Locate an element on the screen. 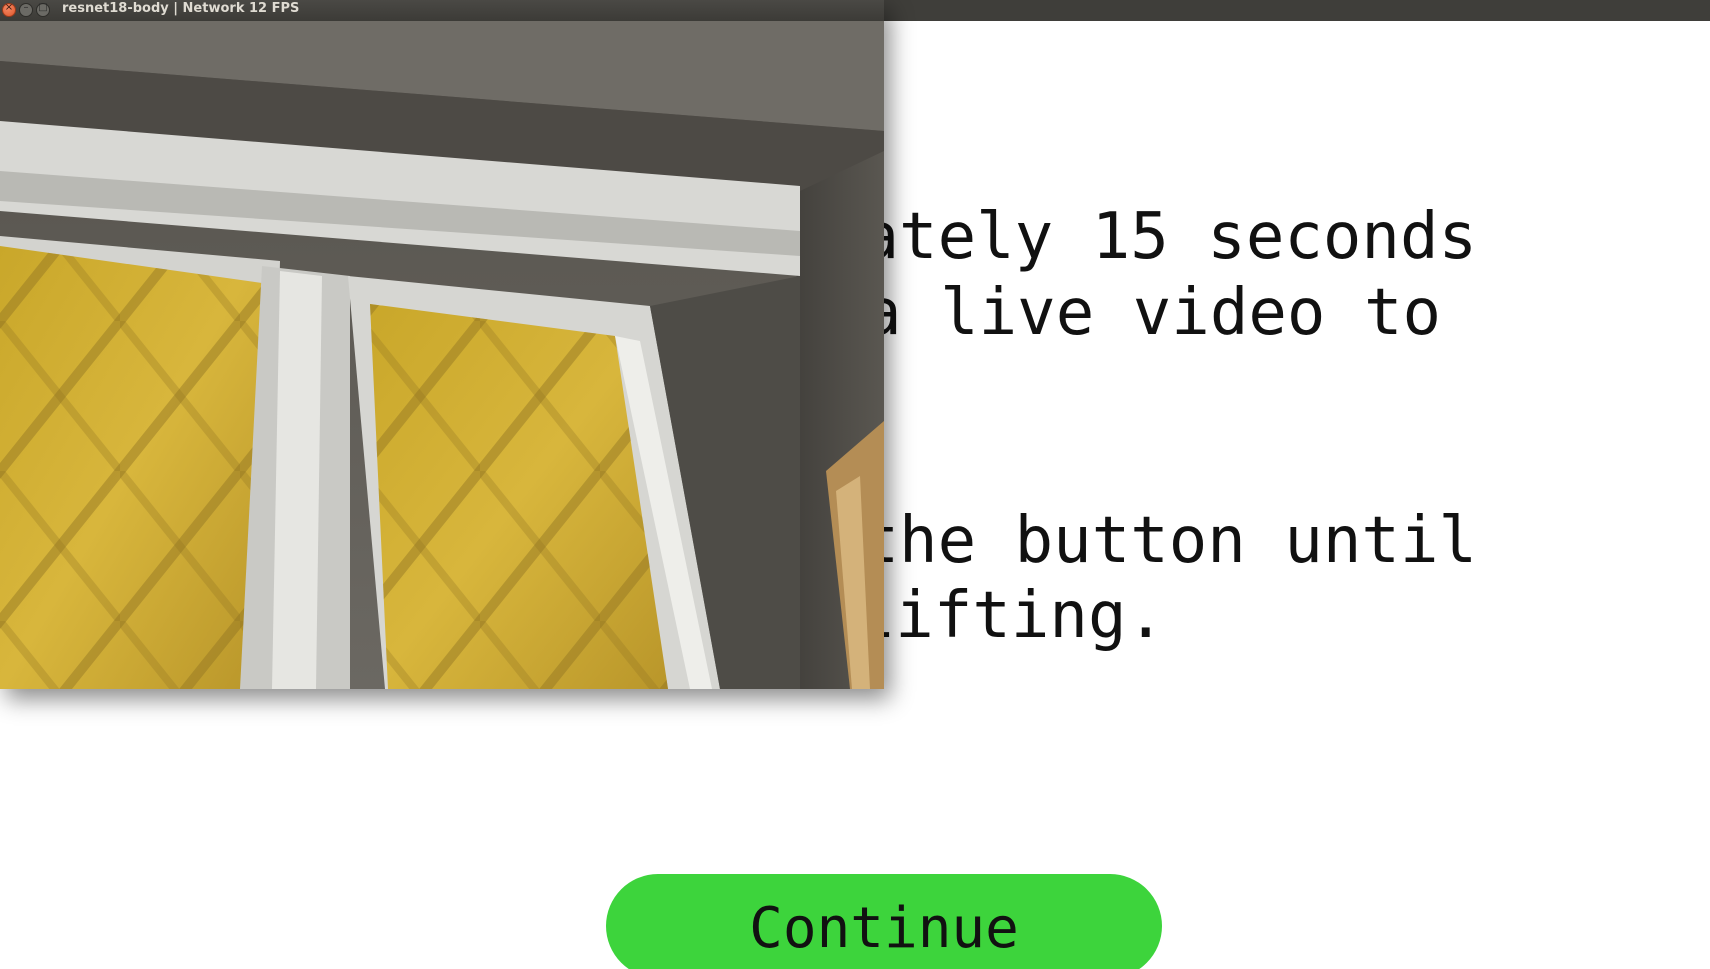 This screenshot has height=969, width=1710. minimize-icon: – is located at coordinates (26, 7).